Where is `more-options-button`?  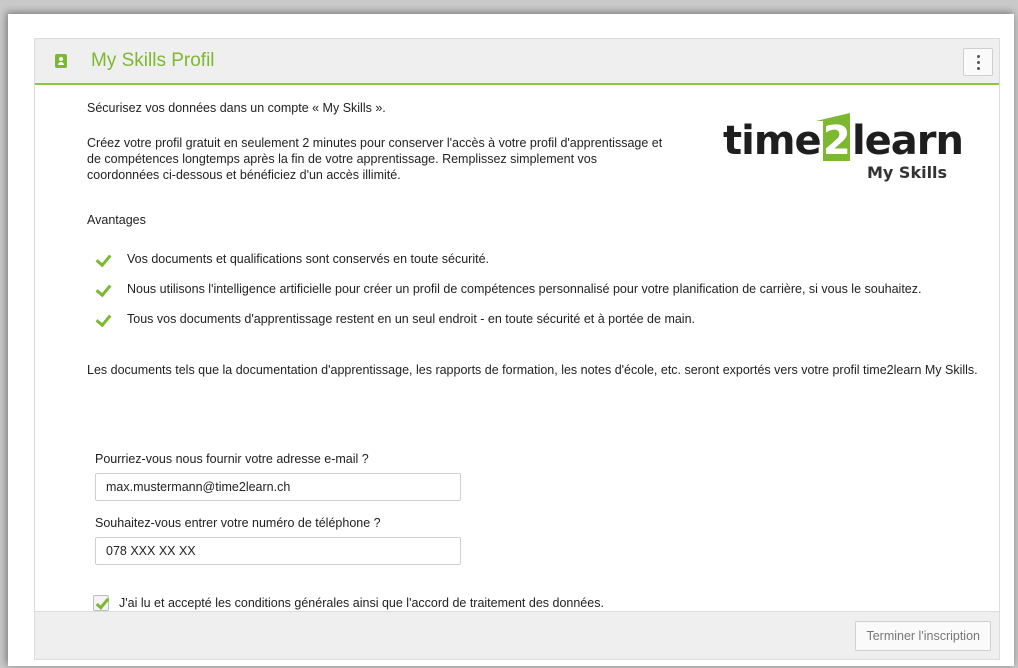
more-options-button is located at coordinates (978, 62).